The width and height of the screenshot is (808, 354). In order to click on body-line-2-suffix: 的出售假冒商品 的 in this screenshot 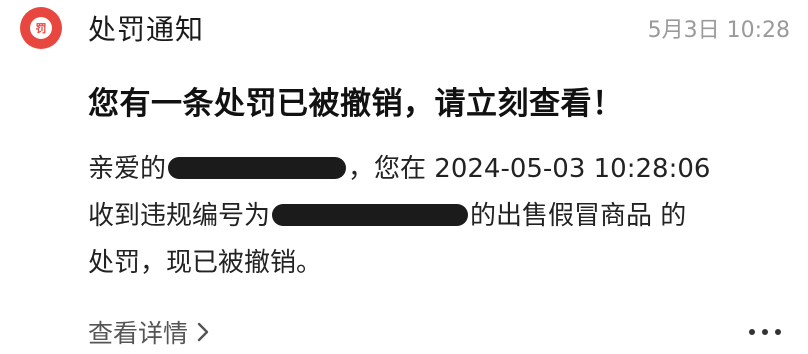, I will do `click(578, 216)`.